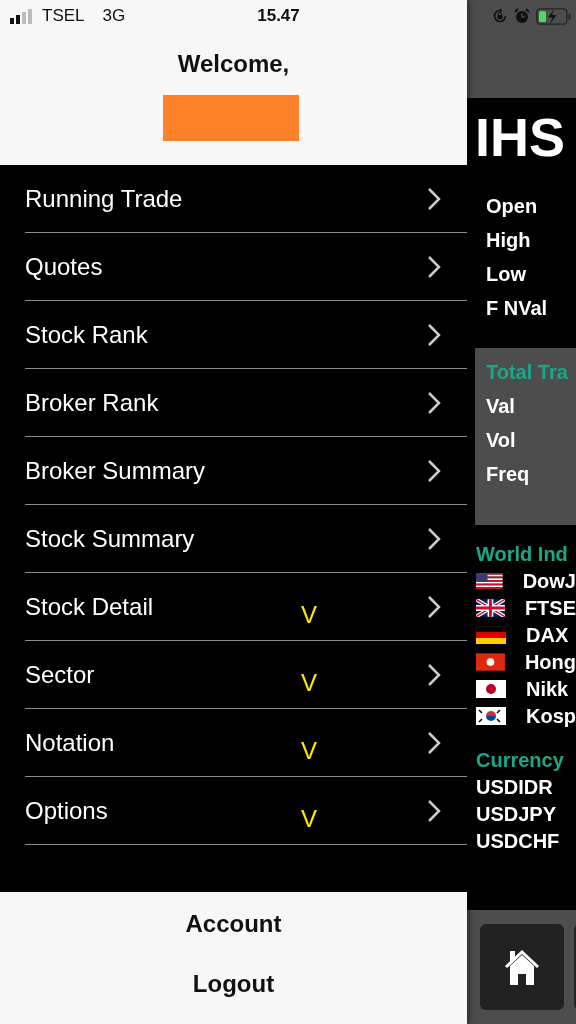  I want to click on logout-button: Logout, so click(233, 984).